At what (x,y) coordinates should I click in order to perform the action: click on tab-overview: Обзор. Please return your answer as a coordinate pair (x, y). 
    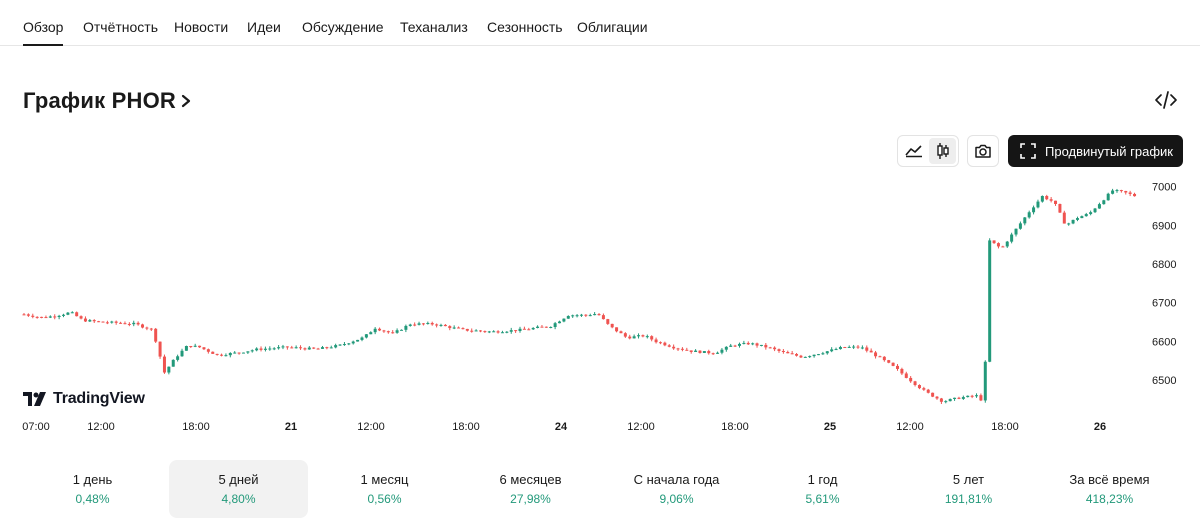
    Looking at the image, I should click on (43, 32).